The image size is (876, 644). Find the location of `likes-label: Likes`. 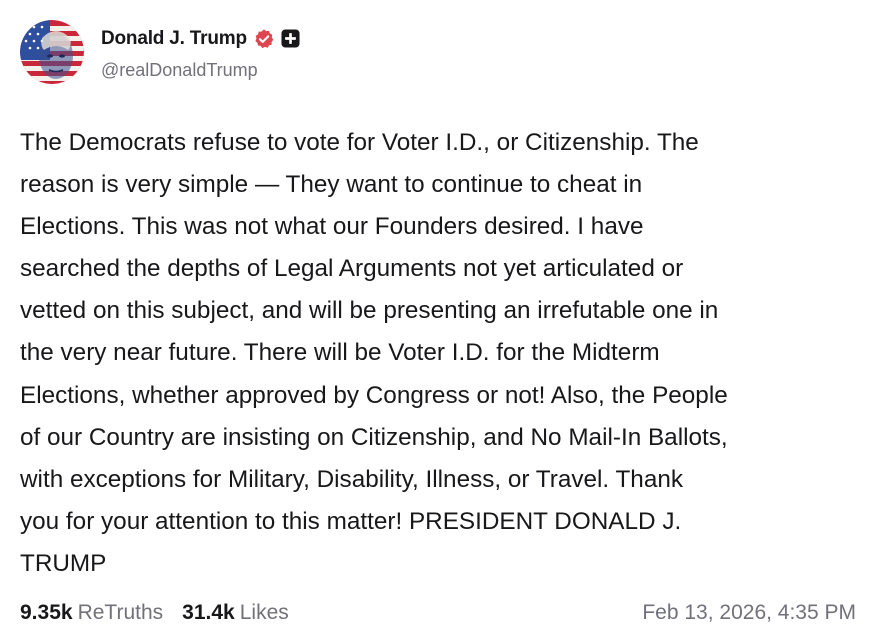

likes-label: Likes is located at coordinates (264, 612).